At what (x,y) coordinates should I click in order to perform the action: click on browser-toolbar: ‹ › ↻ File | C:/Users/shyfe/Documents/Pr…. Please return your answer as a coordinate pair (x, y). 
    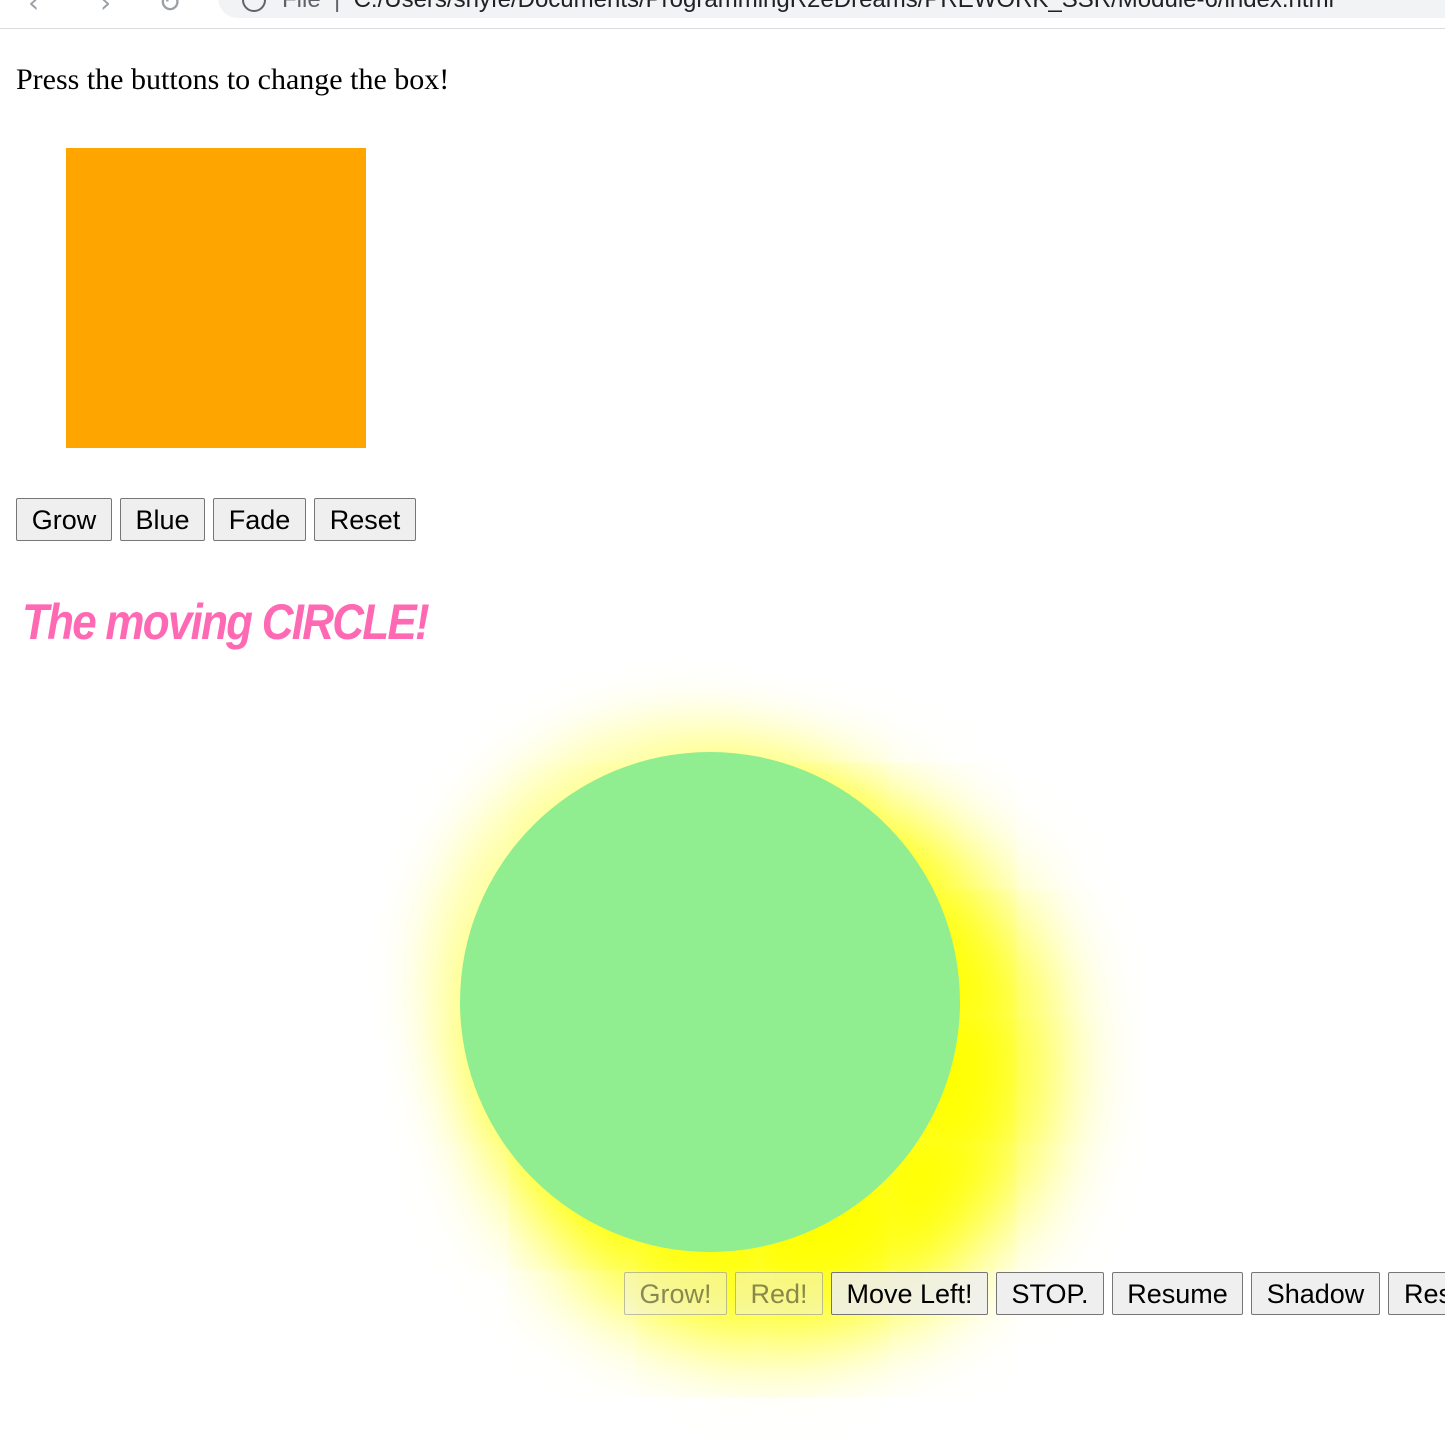
    Looking at the image, I should click on (722, 14).